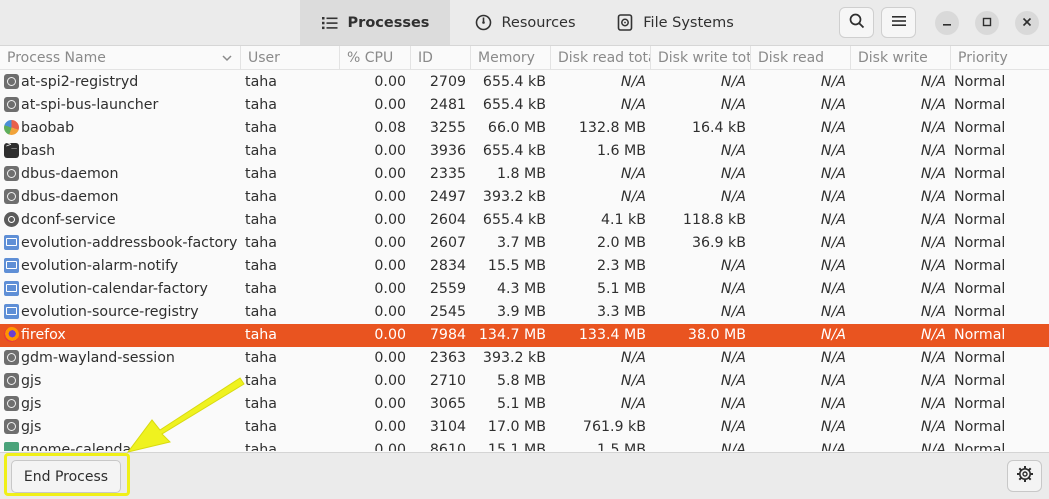 The image size is (1049, 499). I want to click on column-header-user: User, so click(289, 58).